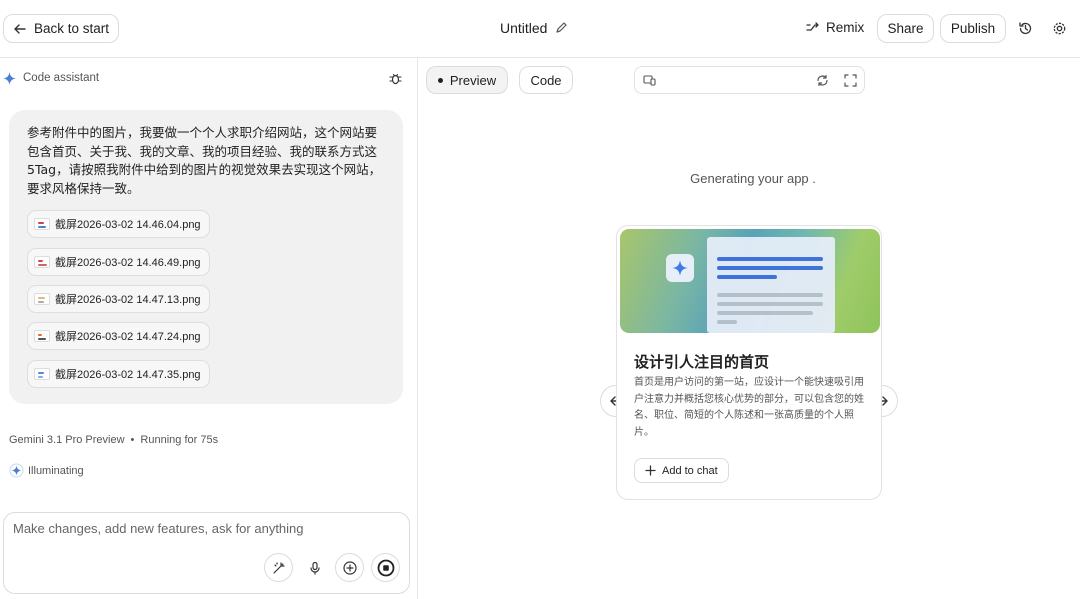  What do you see at coordinates (179, 440) in the screenshot?
I see `running-time: Running for 75s` at bounding box center [179, 440].